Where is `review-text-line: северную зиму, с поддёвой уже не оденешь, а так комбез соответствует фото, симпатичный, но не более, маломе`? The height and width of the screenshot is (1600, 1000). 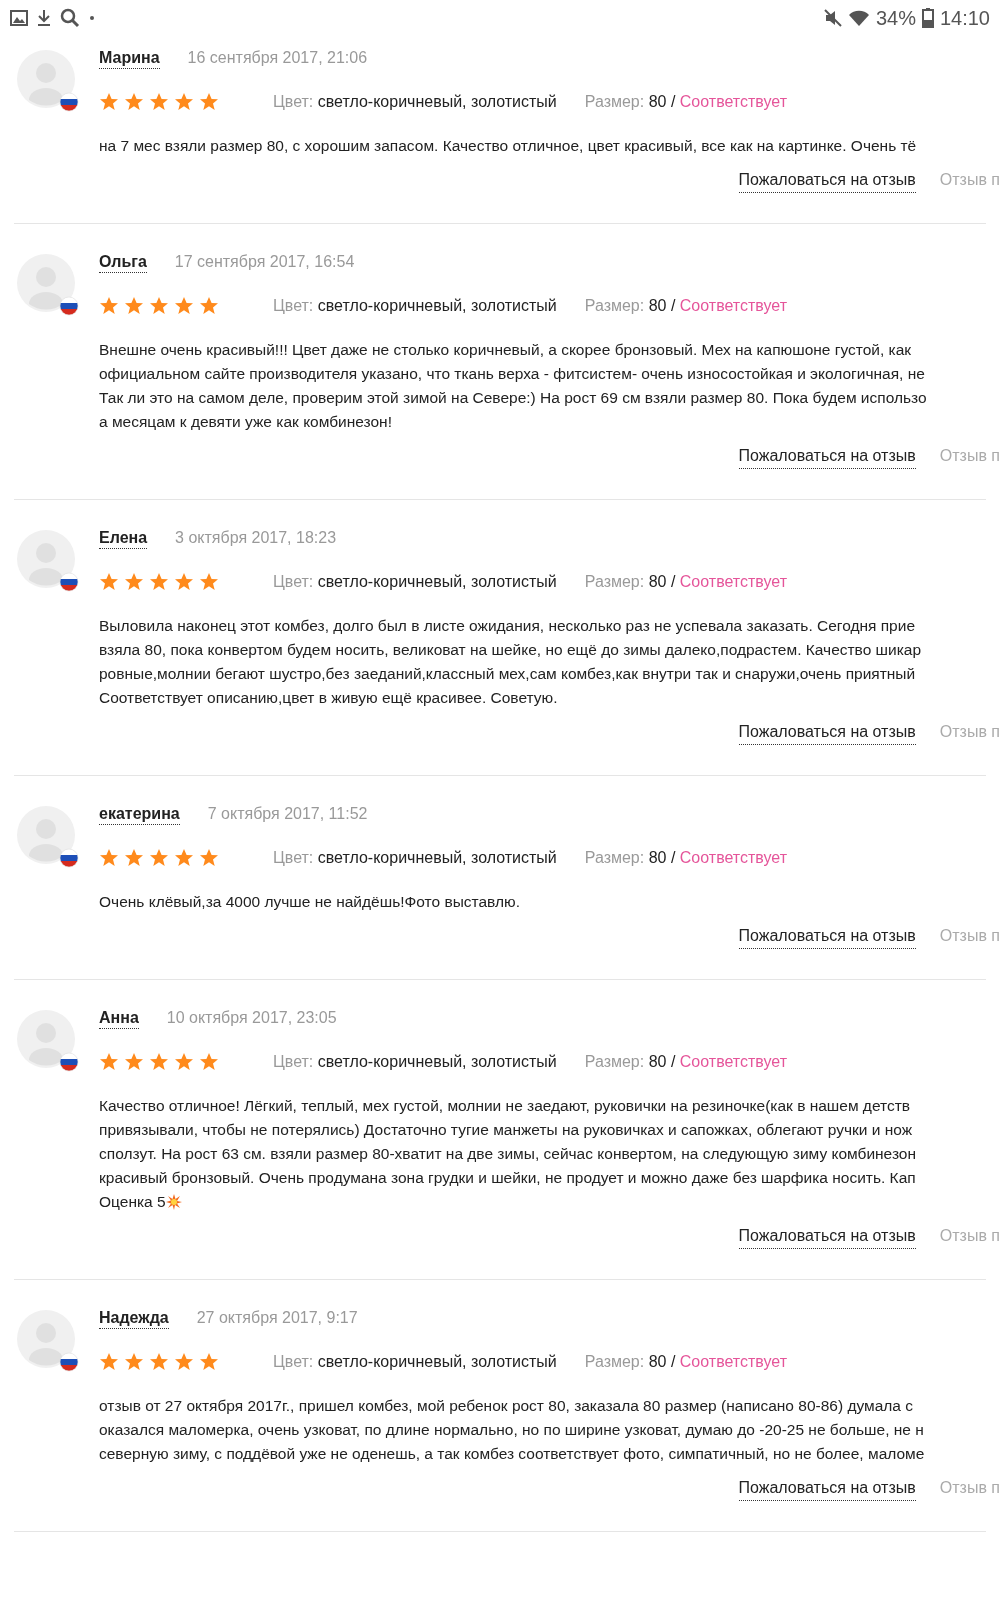 review-text-line: северную зиму, с поддёвой уже не оденешь, а так комбез соответствует фото, симпатичный, но не более, маломе is located at coordinates (512, 1454).